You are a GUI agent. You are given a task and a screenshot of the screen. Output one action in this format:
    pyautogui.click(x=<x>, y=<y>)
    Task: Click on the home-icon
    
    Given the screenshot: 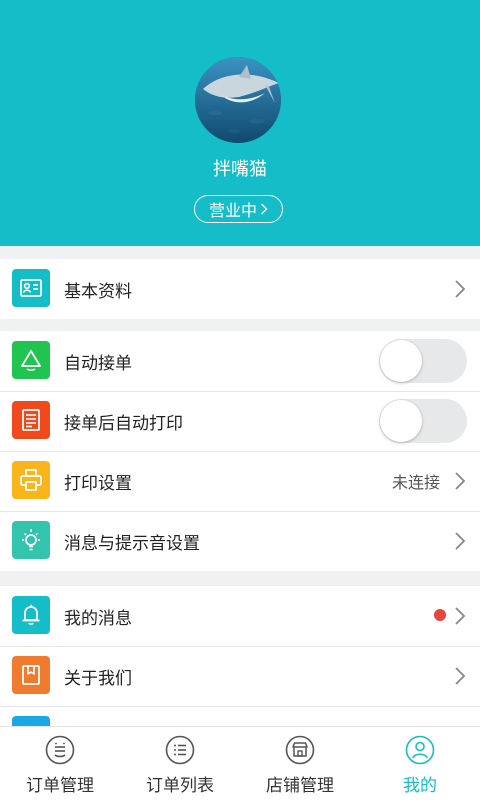 What is the action you would take?
    pyautogui.click(x=31, y=721)
    